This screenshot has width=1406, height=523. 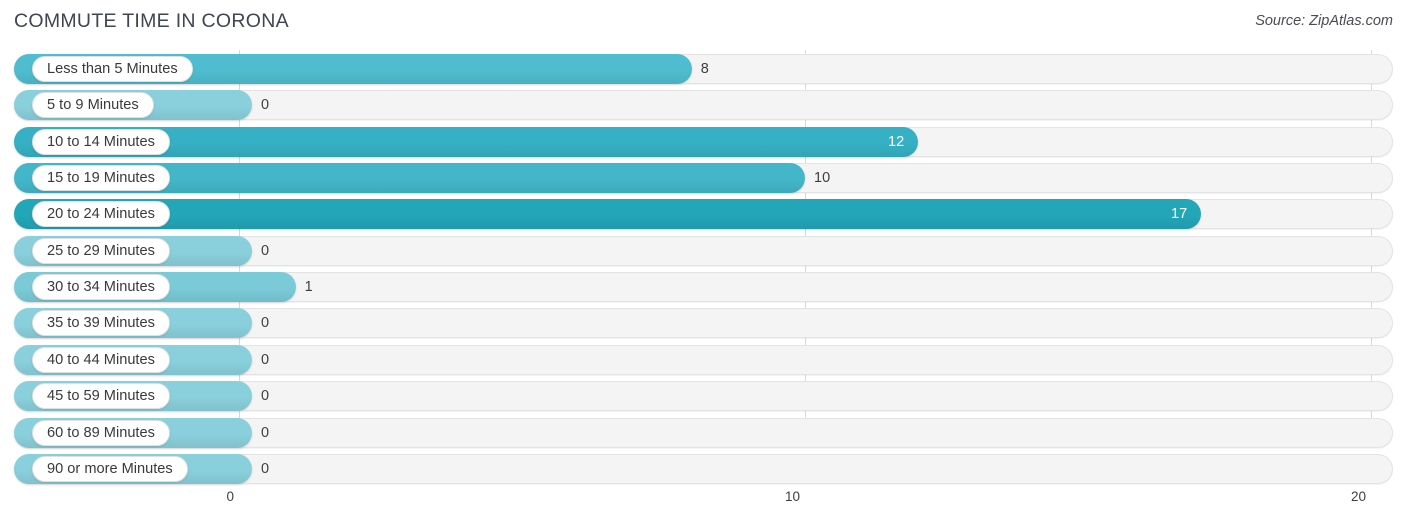 I want to click on bar: 17, so click(x=608, y=214).